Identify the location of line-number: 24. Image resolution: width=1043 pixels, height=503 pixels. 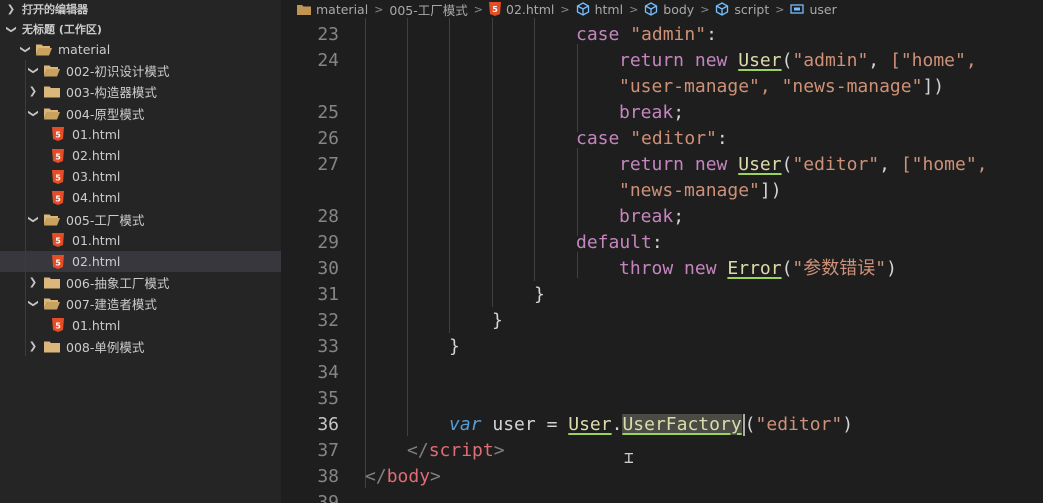
(328, 60).